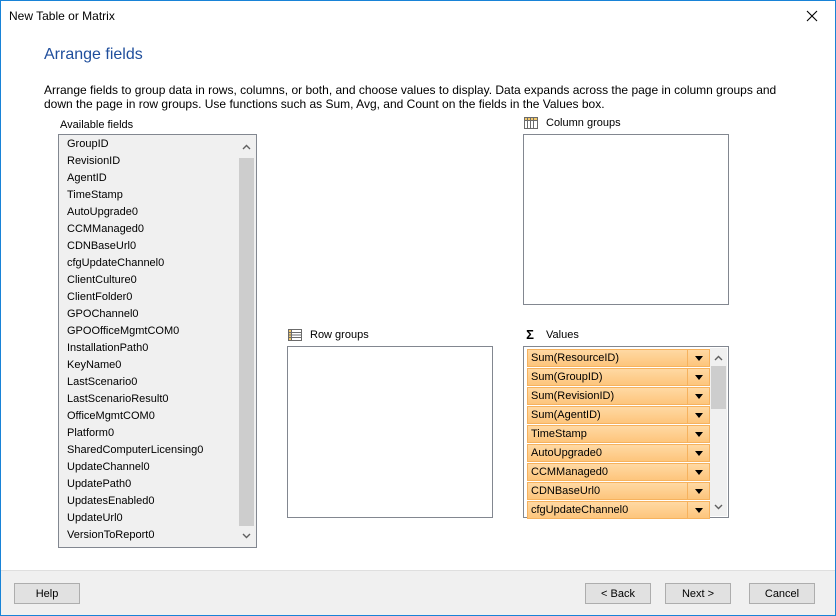  Describe the element at coordinates (149, 280) in the screenshot. I see `available-field-item: ClientCulture0` at that location.